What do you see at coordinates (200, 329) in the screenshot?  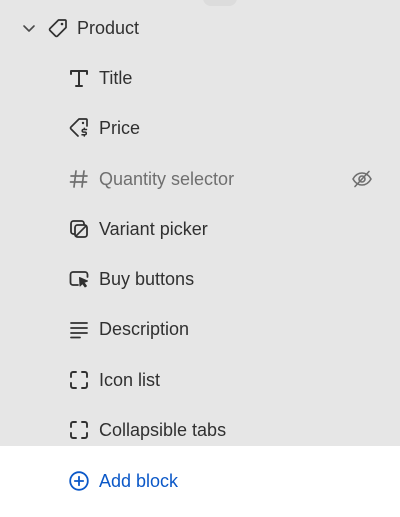 I see `block-item-description: Description` at bounding box center [200, 329].